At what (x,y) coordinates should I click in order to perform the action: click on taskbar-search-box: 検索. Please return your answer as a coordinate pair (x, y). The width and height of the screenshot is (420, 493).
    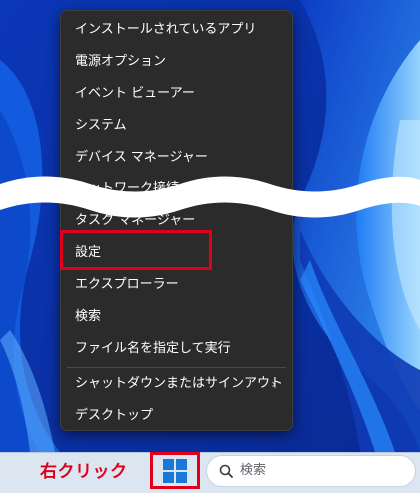
    Looking at the image, I should click on (311, 471).